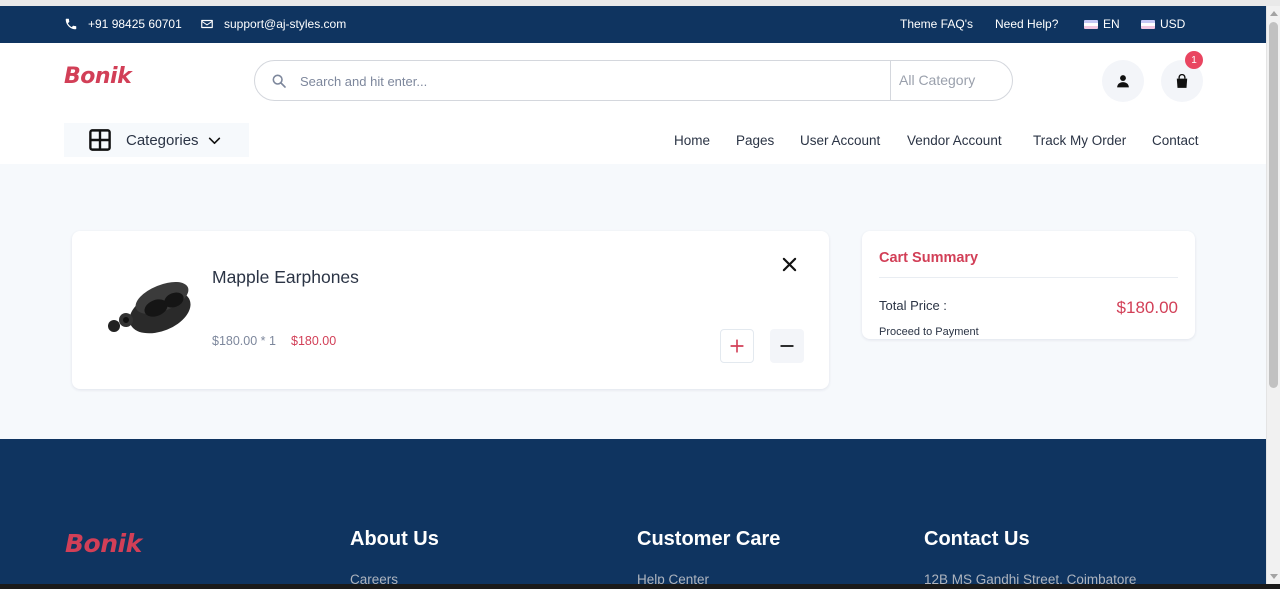  What do you see at coordinates (103, 543) in the screenshot?
I see `footer-logo: Bonik` at bounding box center [103, 543].